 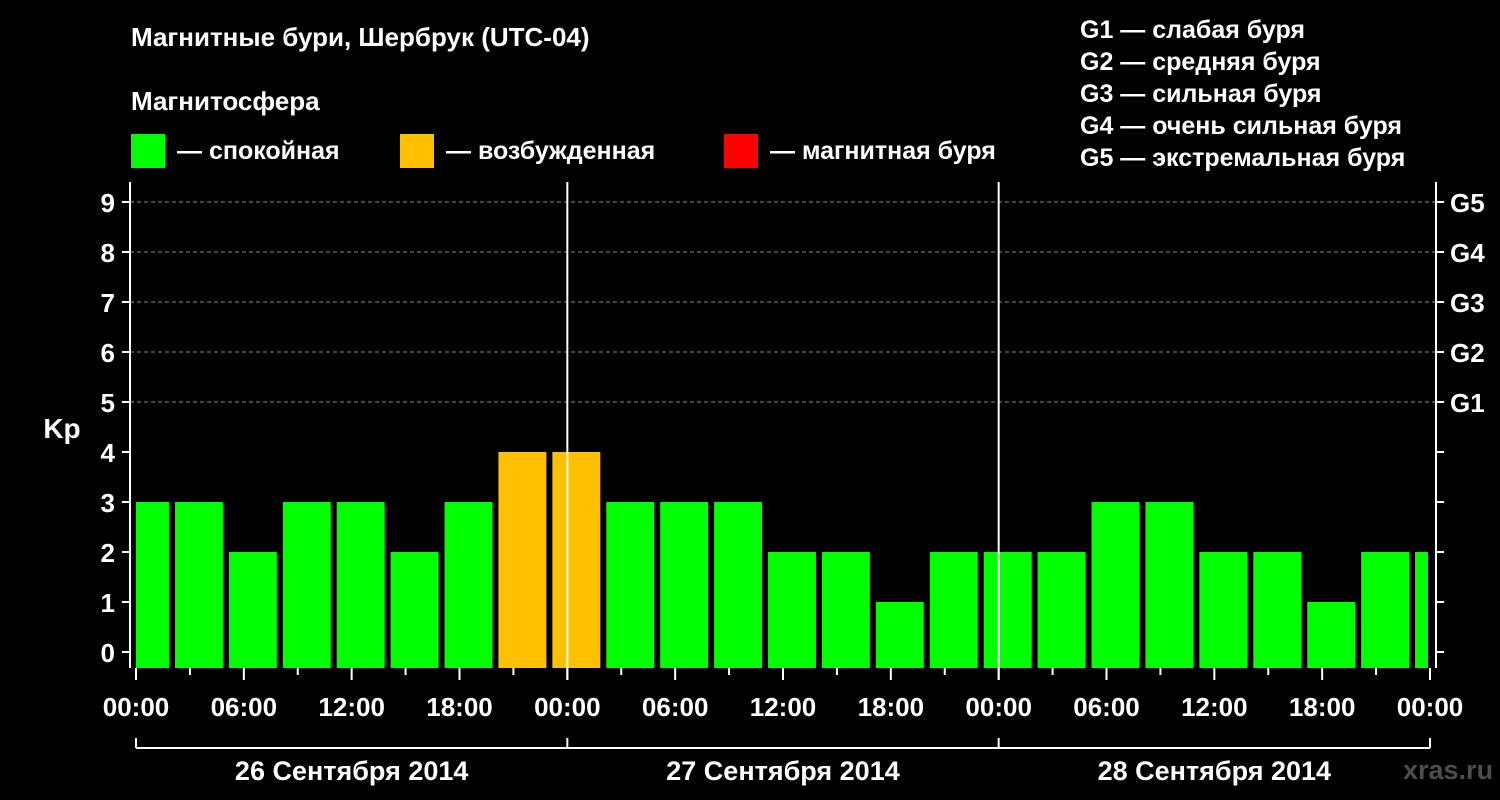 What do you see at coordinates (351, 771) in the screenshot?
I see `day-label: 26 Сентября 2014` at bounding box center [351, 771].